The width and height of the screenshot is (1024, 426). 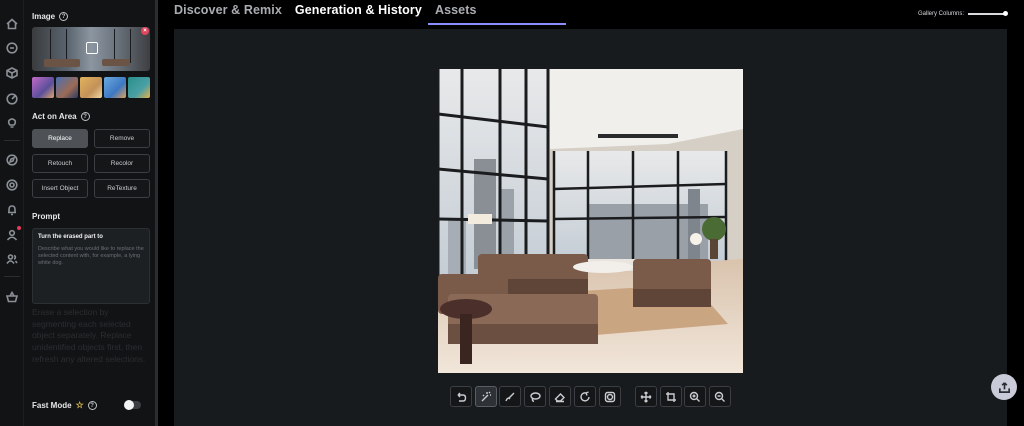 I want to click on share-icon, so click(x=1004, y=387).